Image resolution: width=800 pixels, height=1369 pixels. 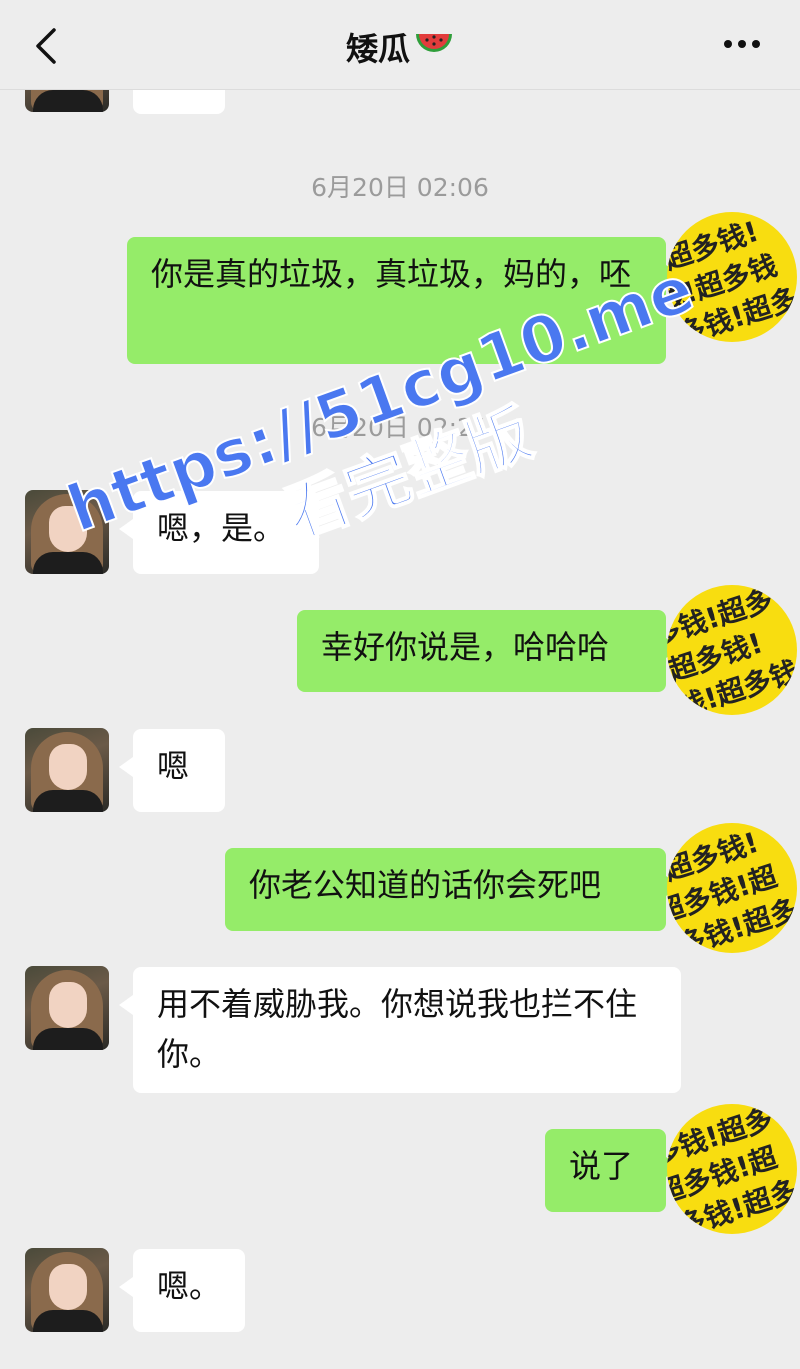 I want to click on message-bubble-self: 你老公知道的话你会死吧, so click(x=452, y=889).